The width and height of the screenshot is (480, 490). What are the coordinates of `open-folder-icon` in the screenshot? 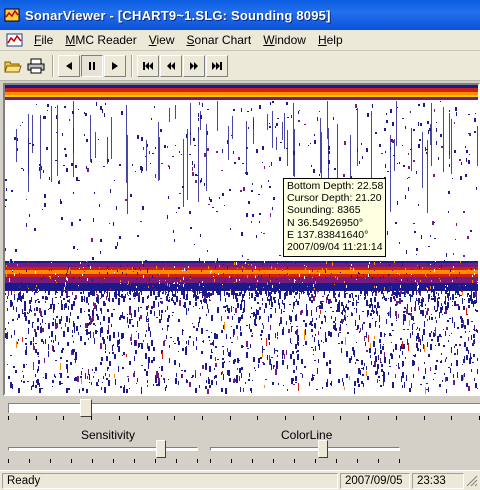 It's located at (13, 66).